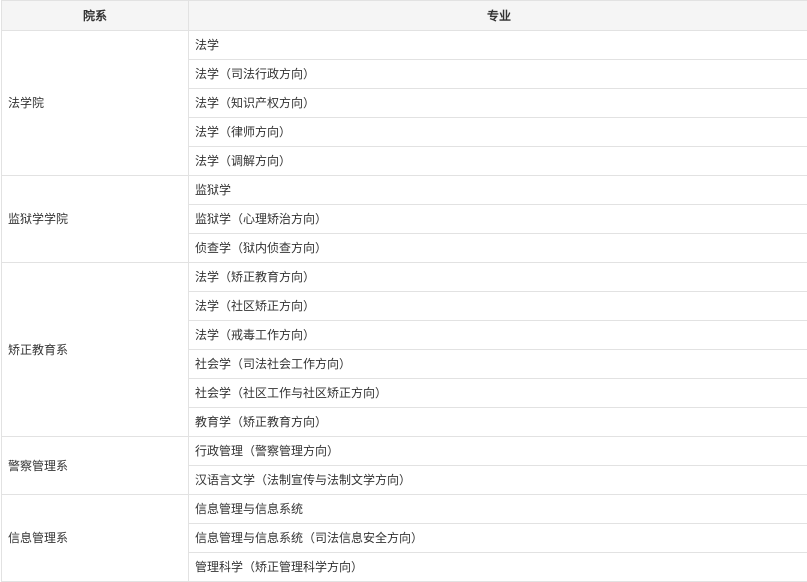 The width and height of the screenshot is (807, 582). I want to click on major-cell: 法学（社区矫正方向）, so click(497, 306).